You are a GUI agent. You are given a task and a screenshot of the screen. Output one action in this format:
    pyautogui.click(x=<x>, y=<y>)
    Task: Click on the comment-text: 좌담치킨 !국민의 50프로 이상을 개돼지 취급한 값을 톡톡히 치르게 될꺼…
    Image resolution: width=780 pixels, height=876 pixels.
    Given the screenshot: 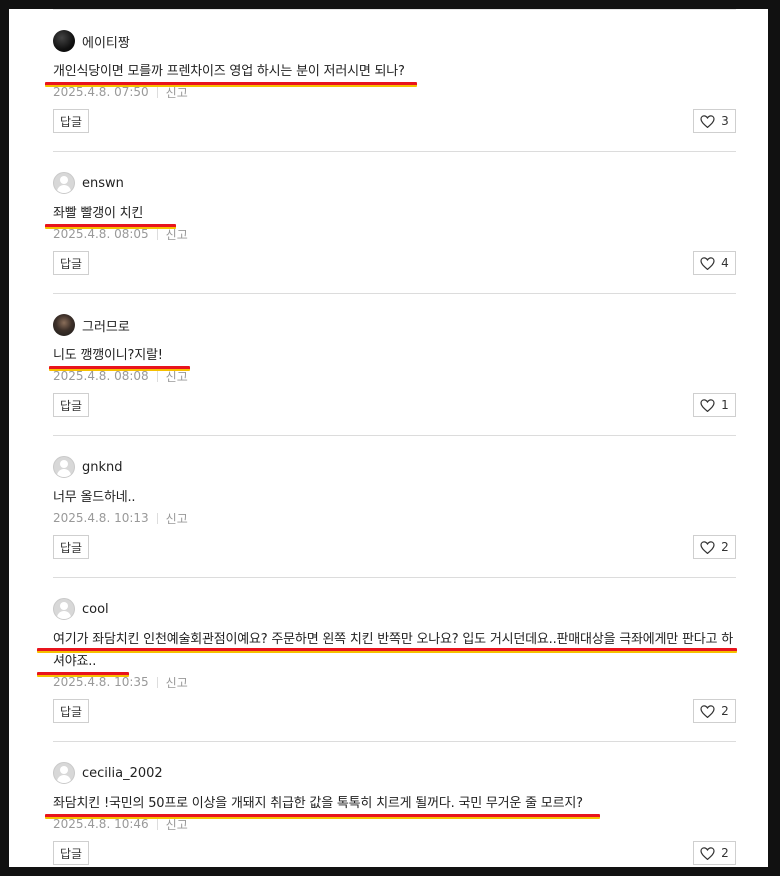 What is the action you would take?
    pyautogui.click(x=318, y=803)
    